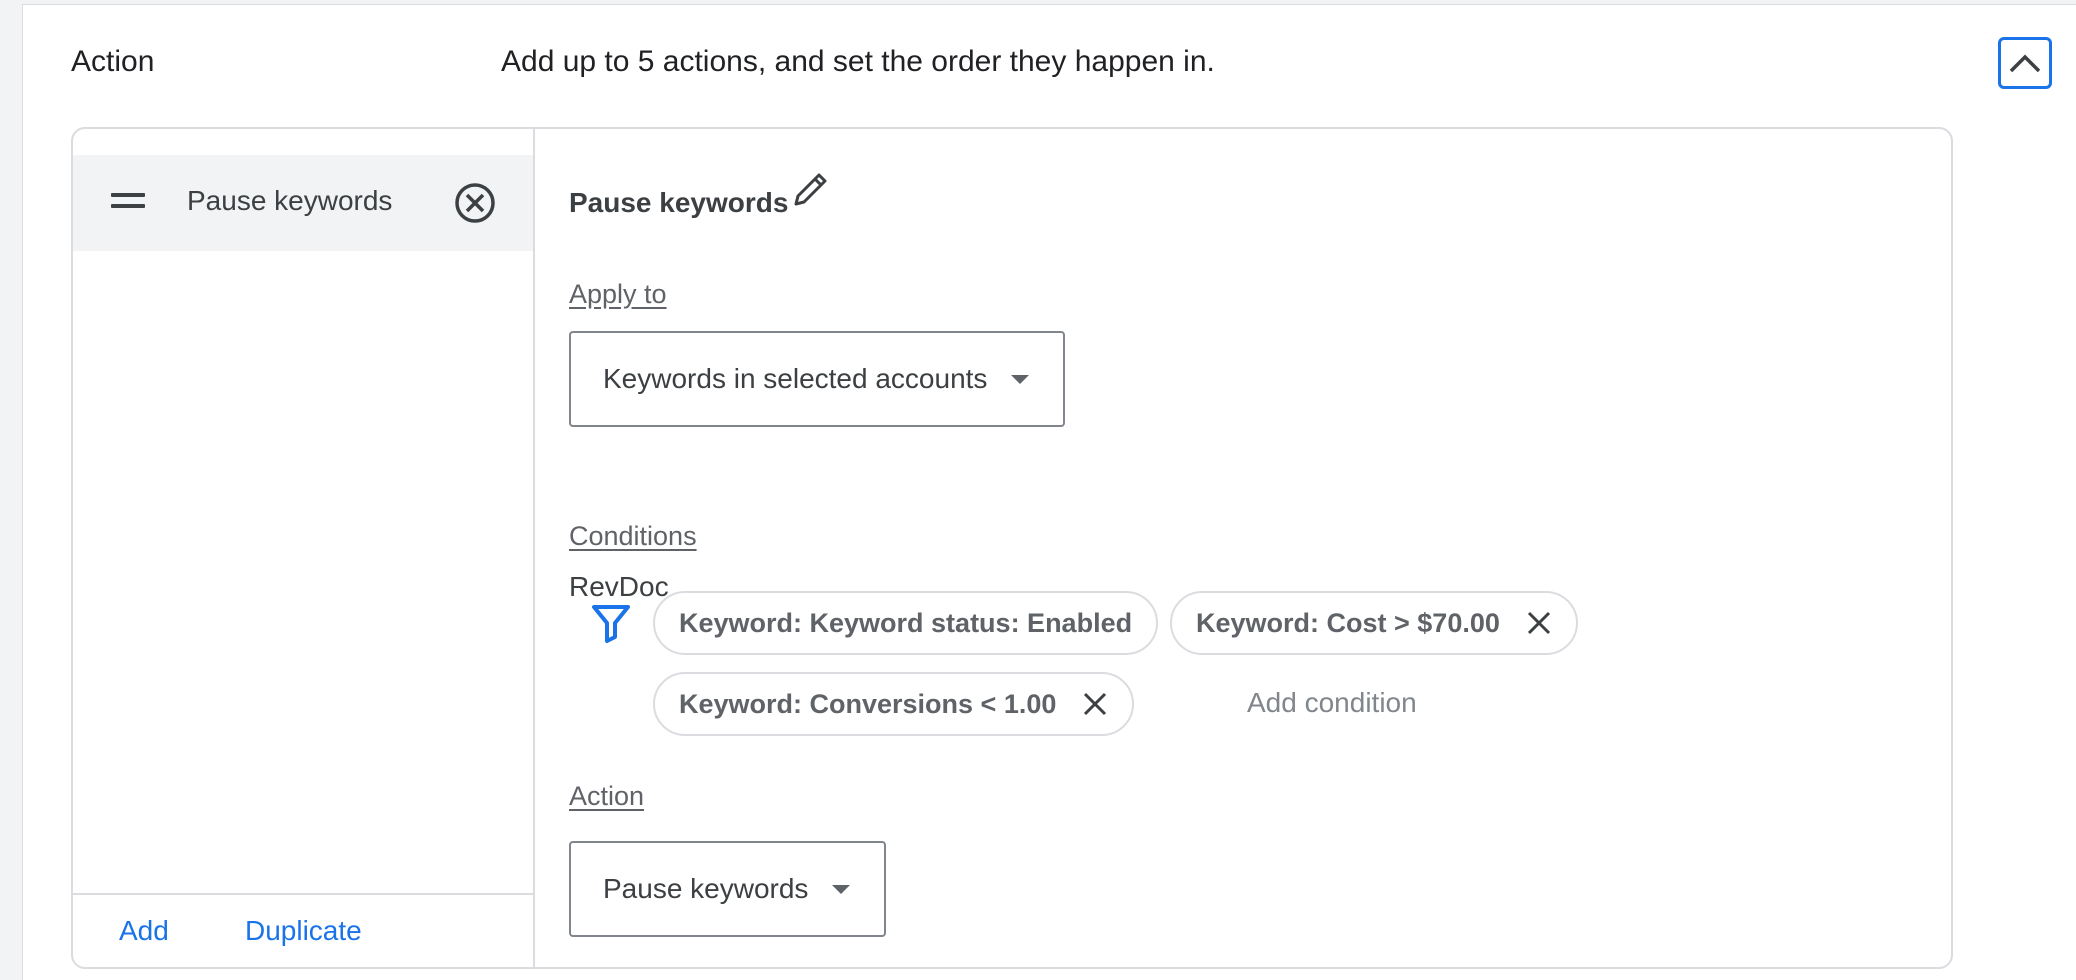 Image resolution: width=2076 pixels, height=980 pixels. Describe the element at coordinates (706, 888) in the screenshot. I see `action-dropdown-value: Pause keywords` at that location.